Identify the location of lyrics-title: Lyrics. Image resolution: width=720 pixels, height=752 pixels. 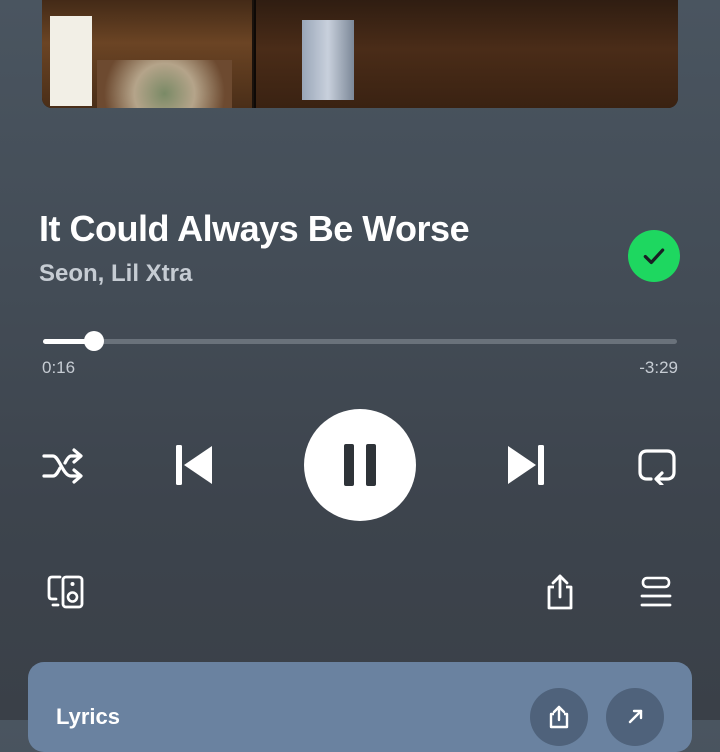
(88, 716).